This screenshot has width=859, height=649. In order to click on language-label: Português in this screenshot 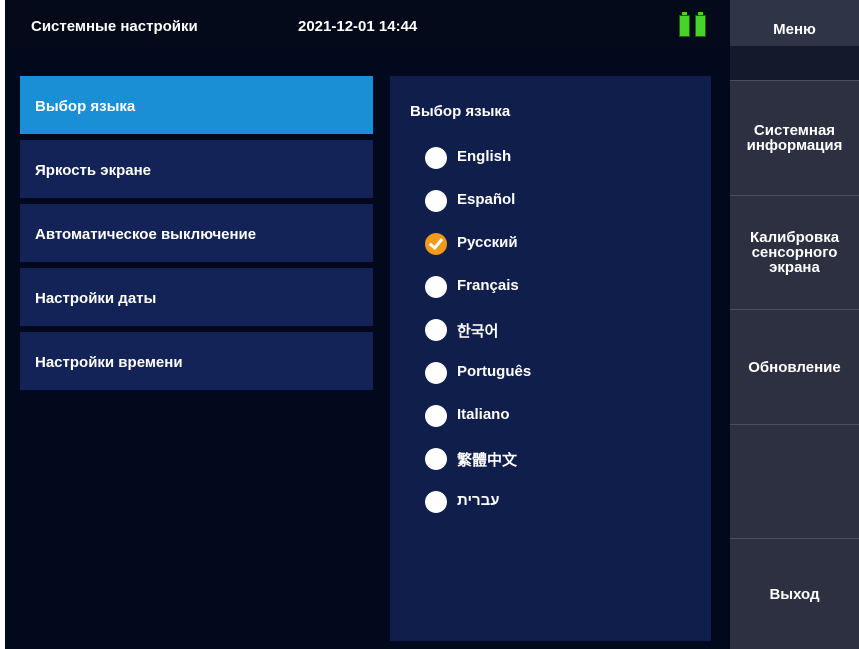, I will do `click(494, 371)`.